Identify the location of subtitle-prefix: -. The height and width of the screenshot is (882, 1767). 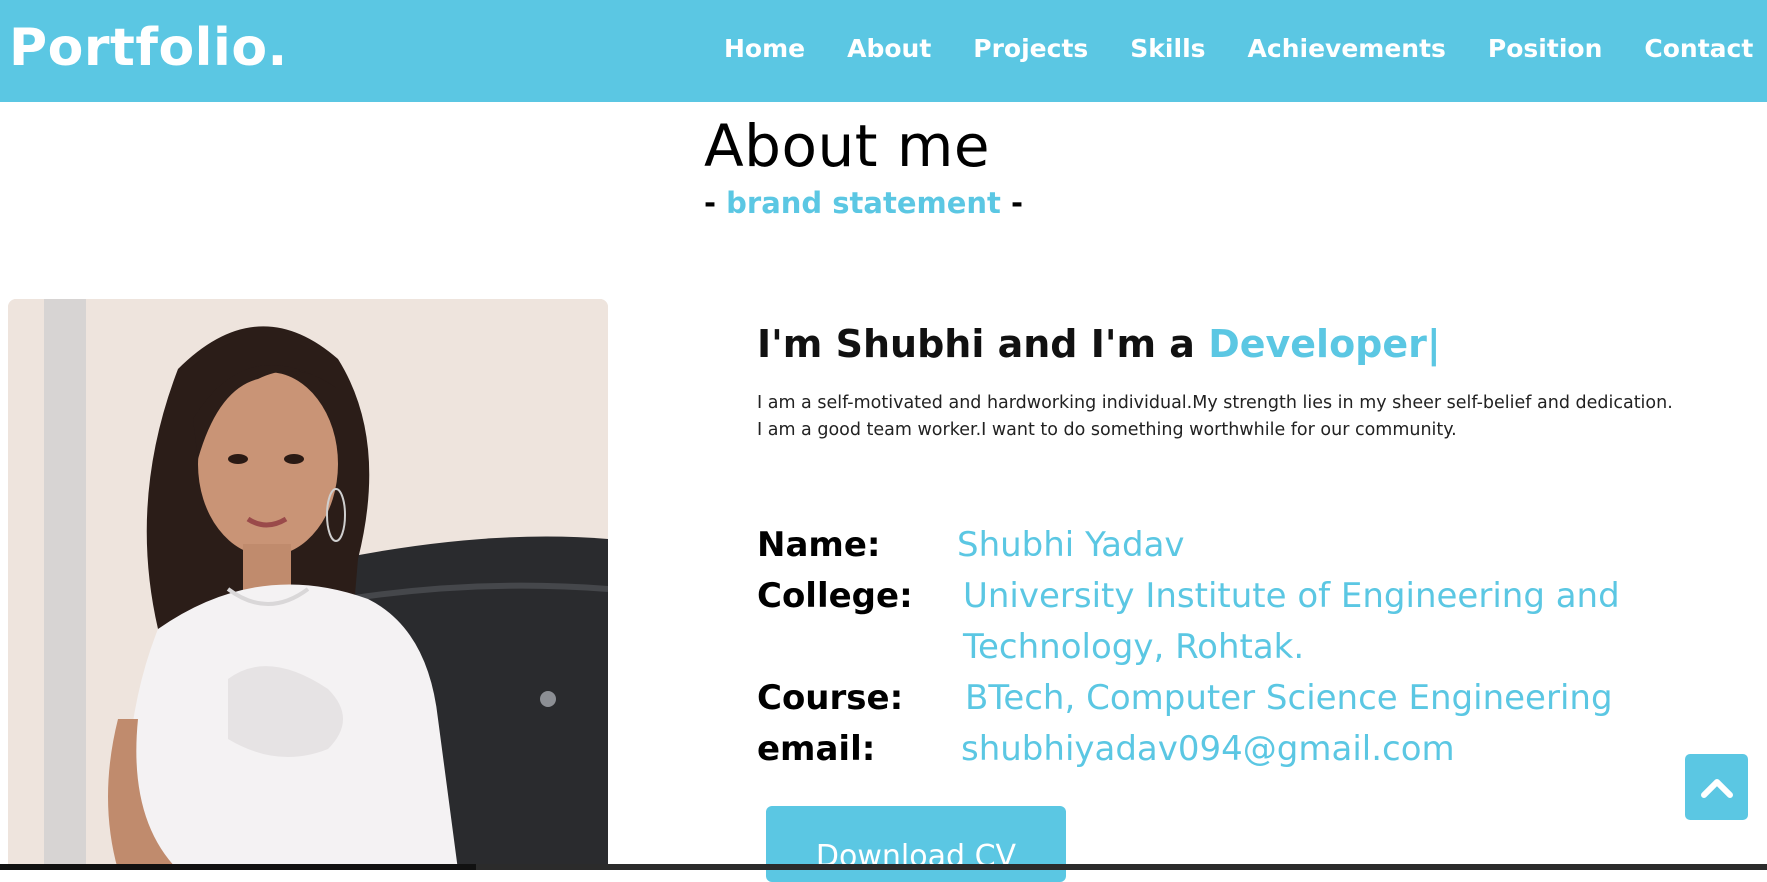
(715, 203).